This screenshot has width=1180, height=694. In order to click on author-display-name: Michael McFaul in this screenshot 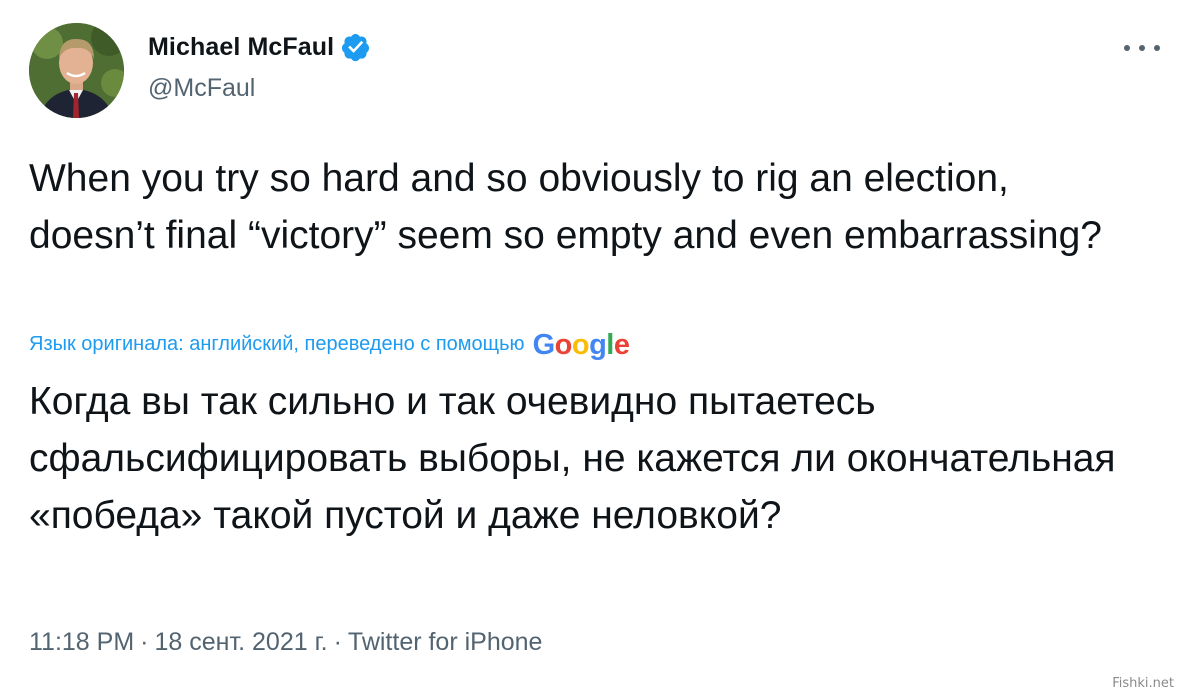, I will do `click(241, 47)`.